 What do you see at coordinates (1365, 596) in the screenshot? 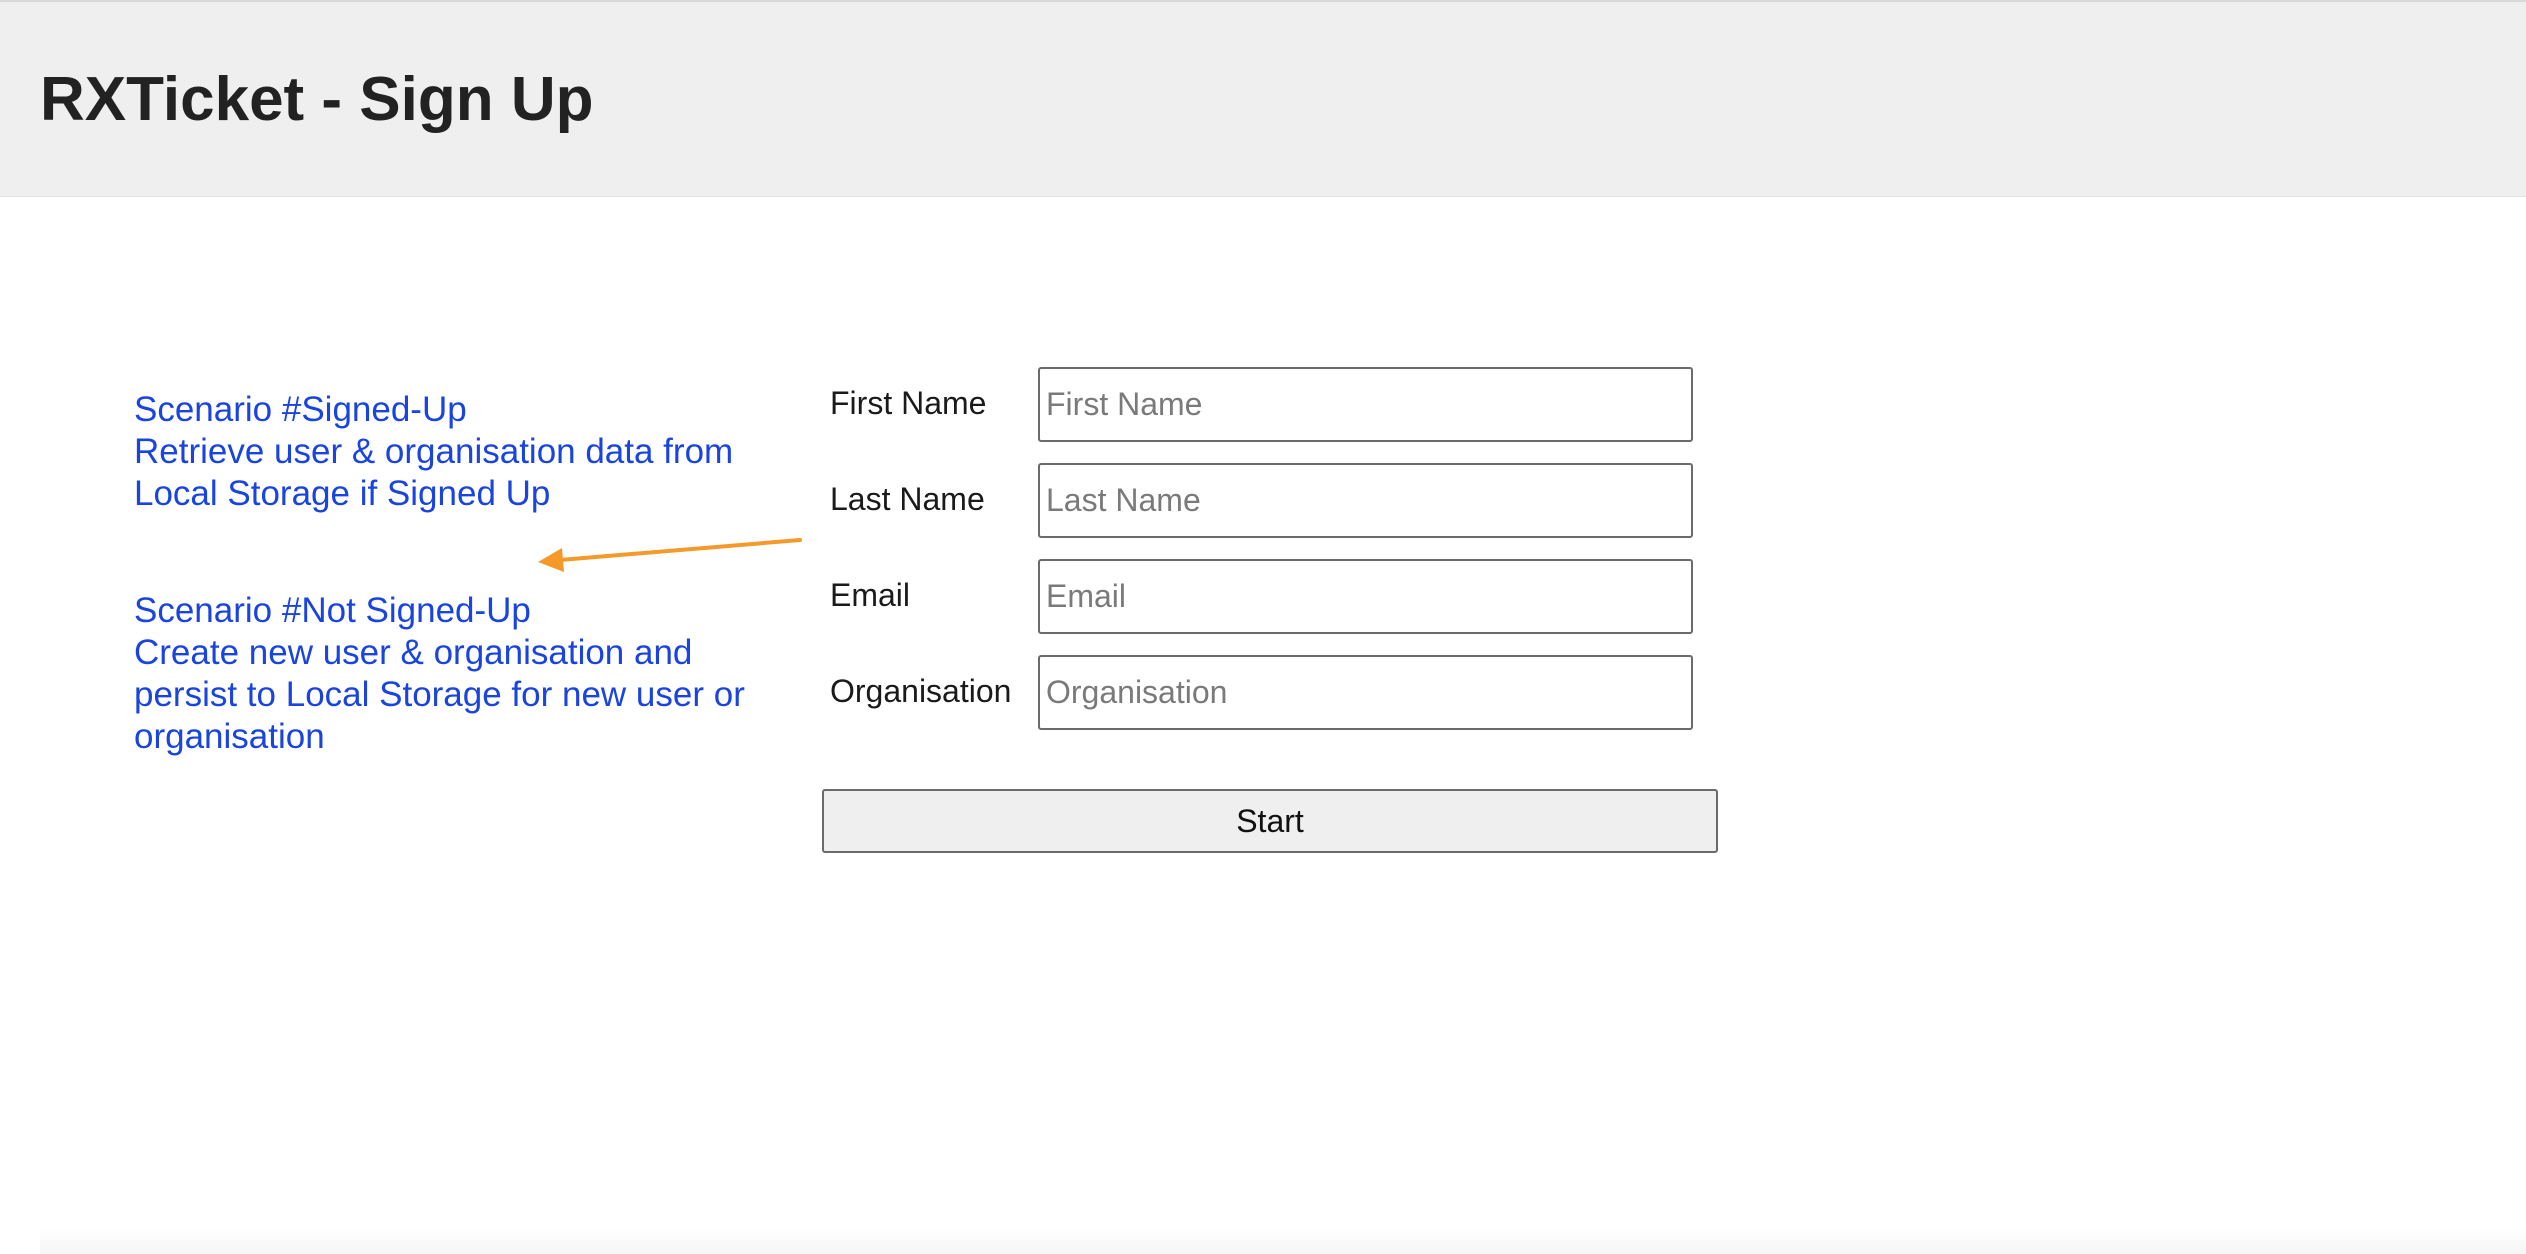
I see `email-input` at bounding box center [1365, 596].